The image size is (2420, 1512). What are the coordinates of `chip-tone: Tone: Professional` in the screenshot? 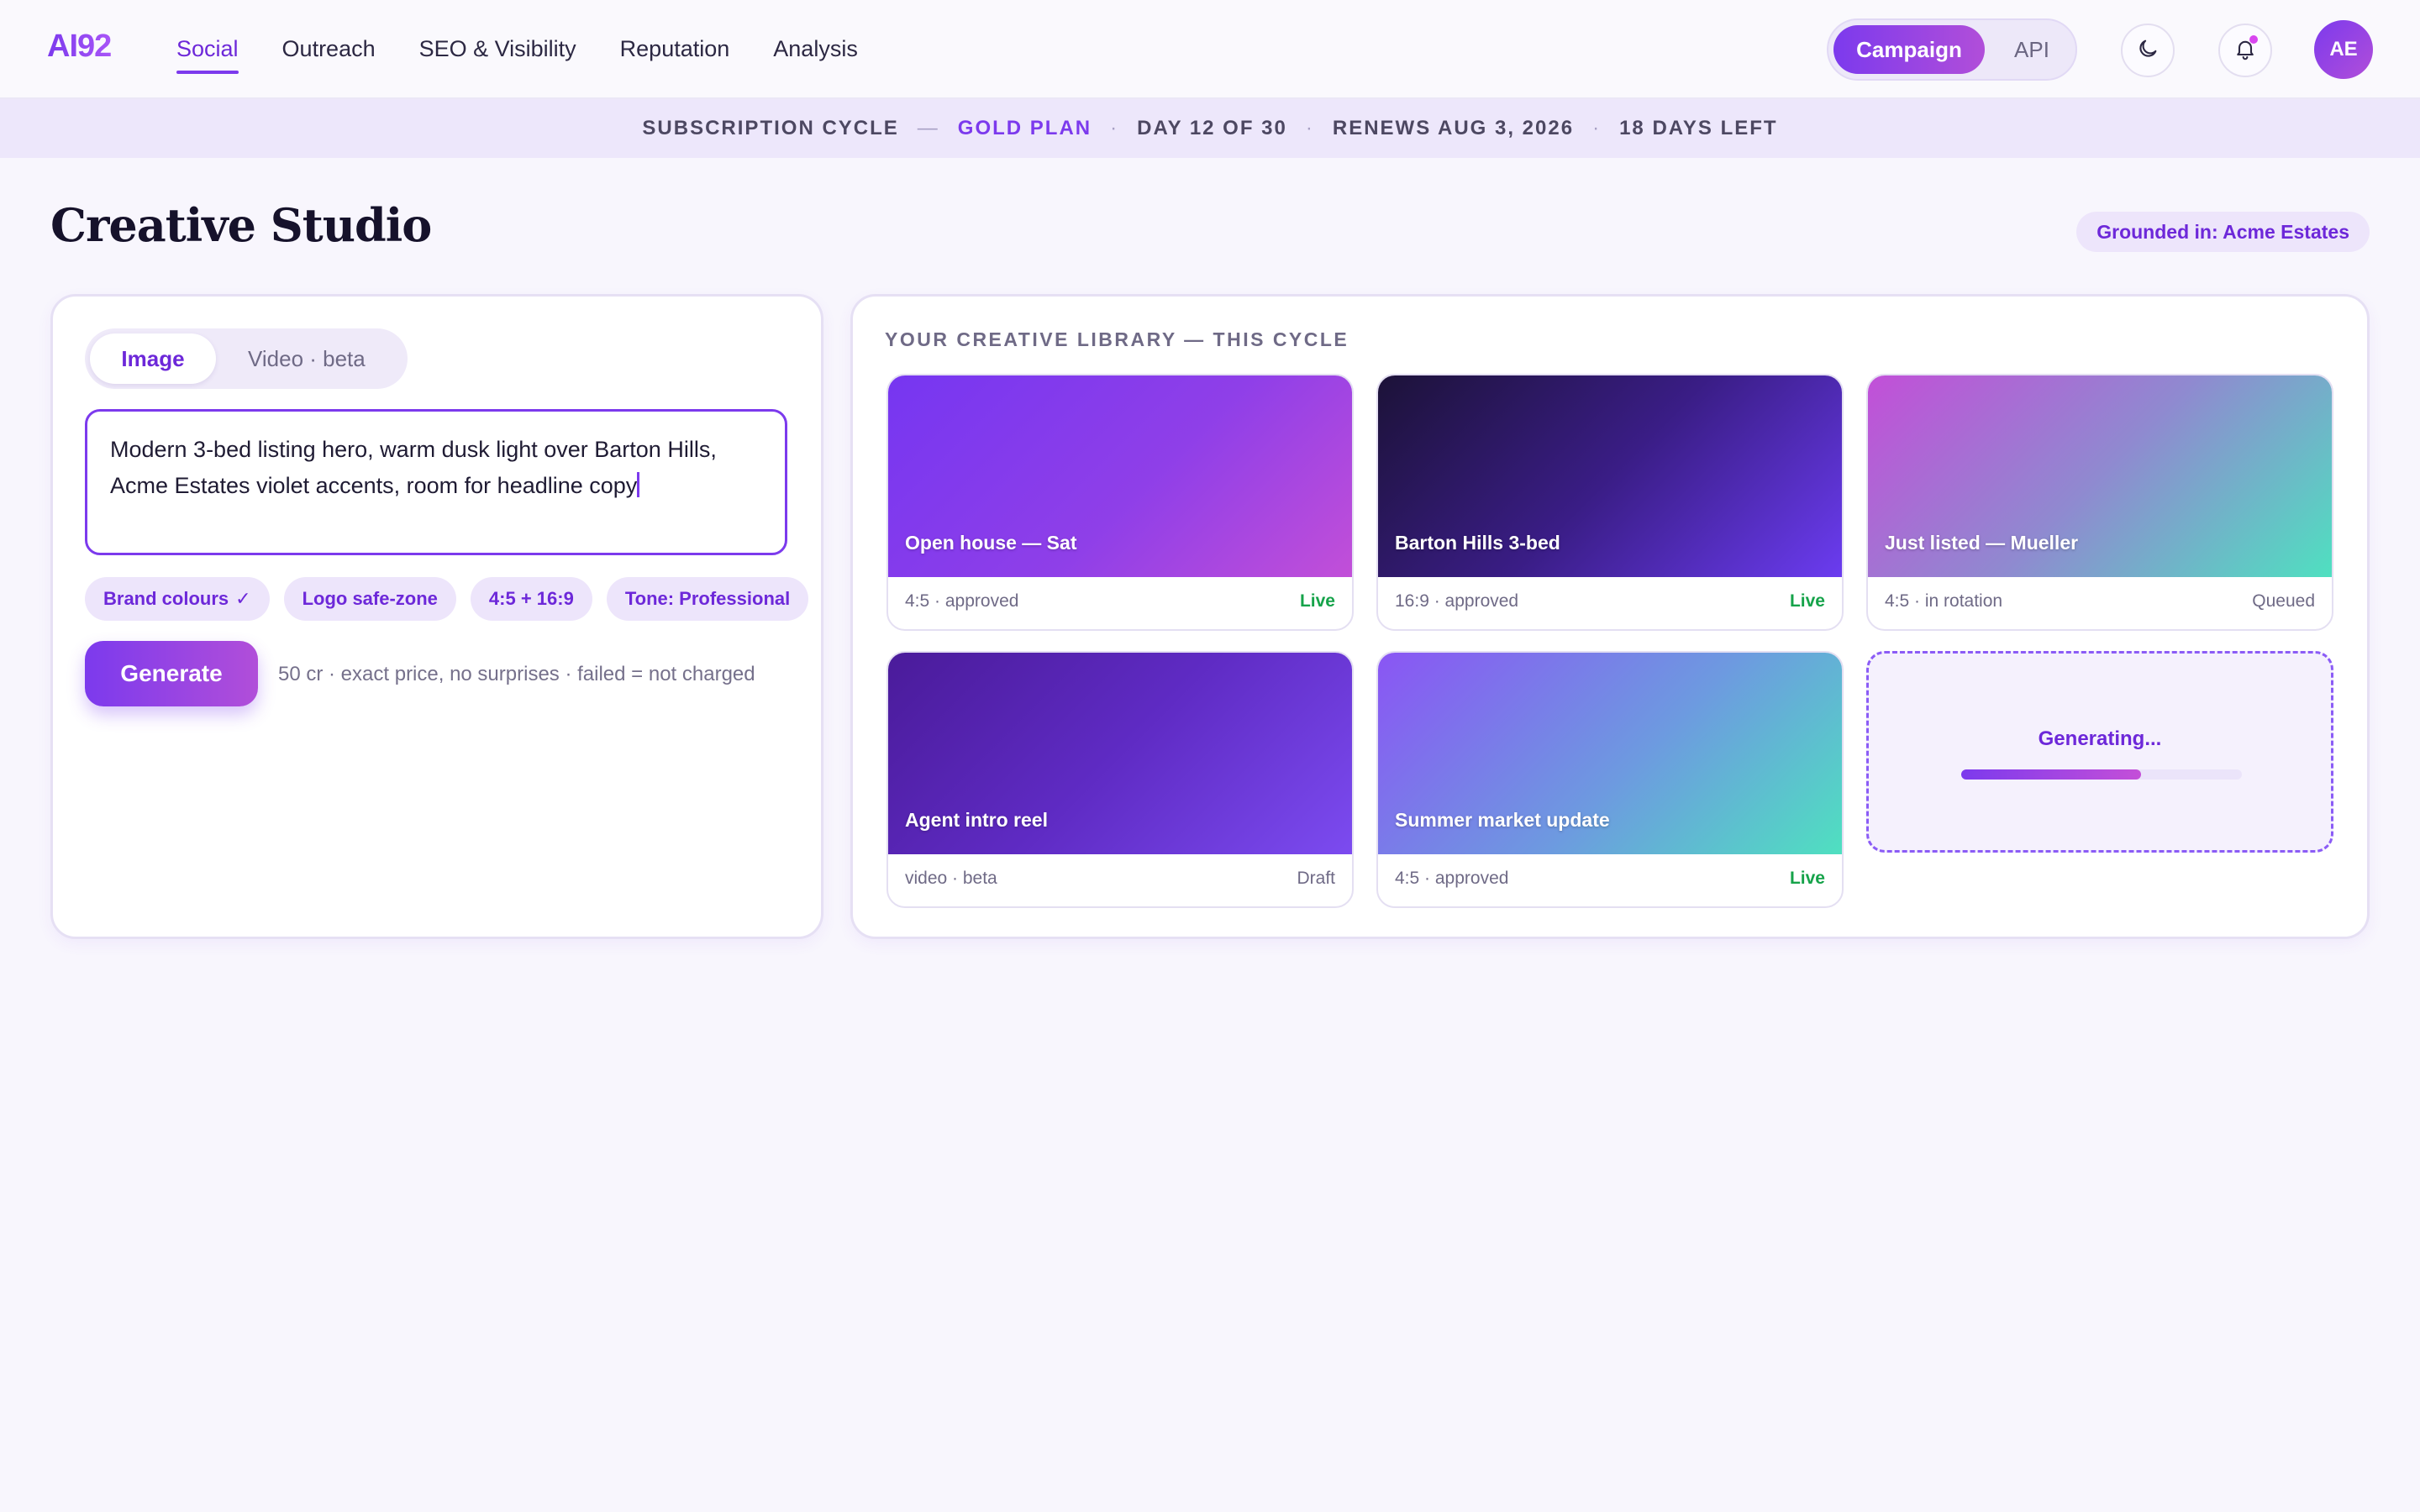 It's located at (707, 599).